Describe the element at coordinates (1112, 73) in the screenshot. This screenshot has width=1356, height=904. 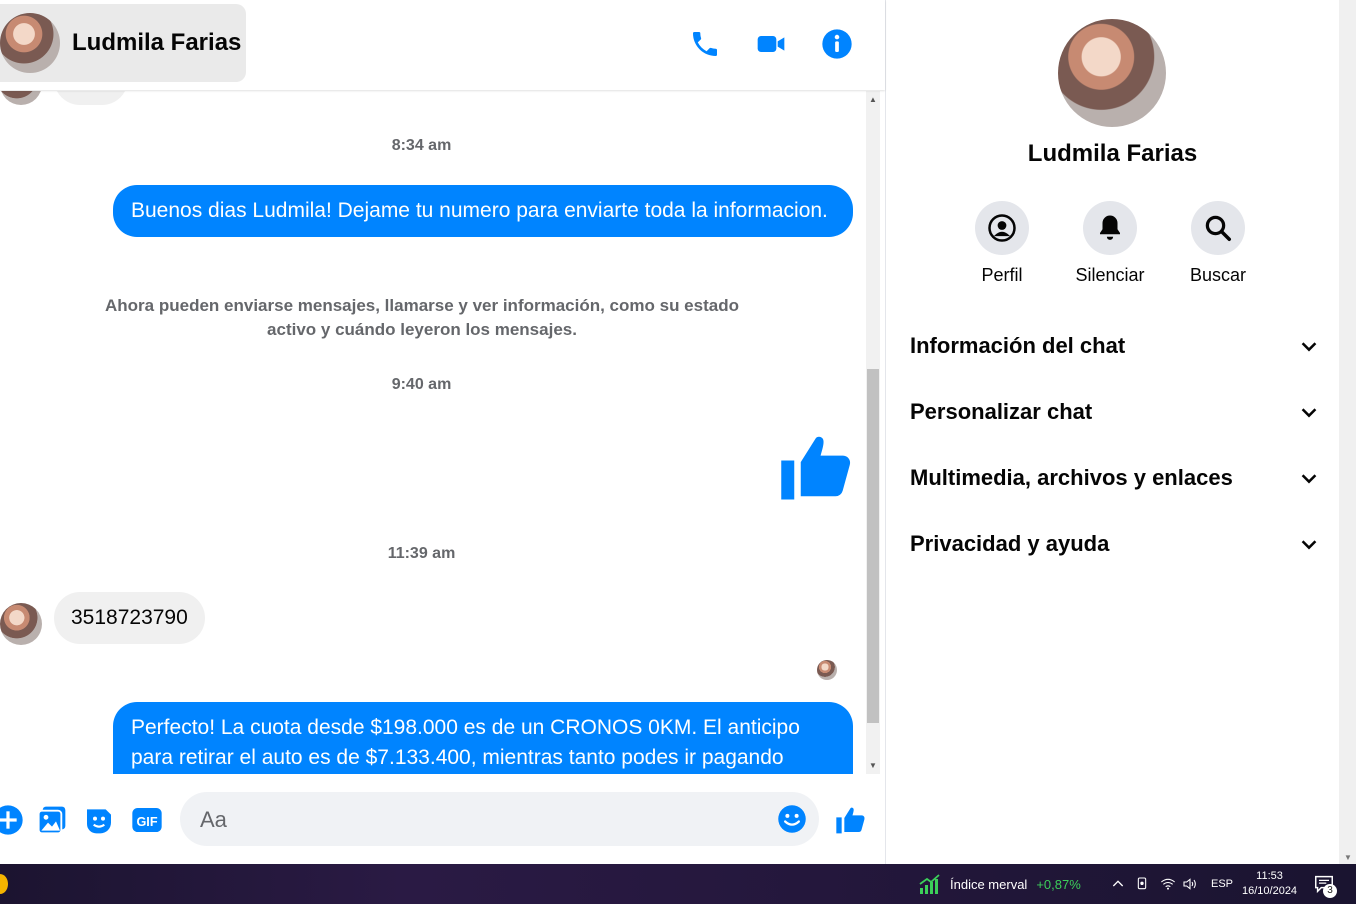
I see `profile-avatar` at that location.